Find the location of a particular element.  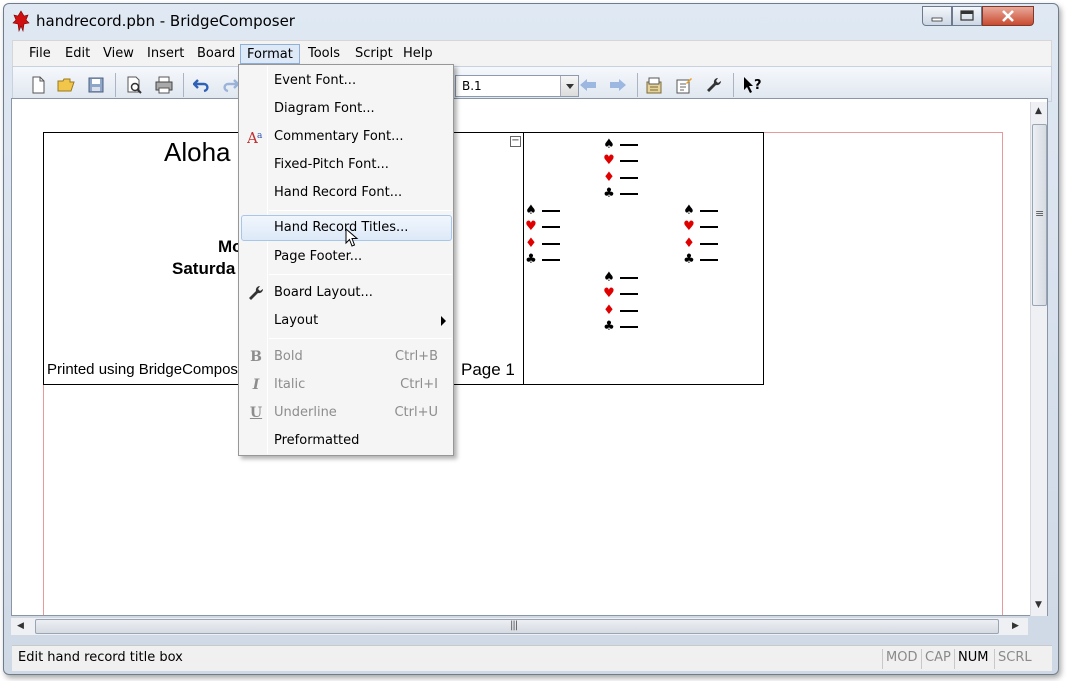

scroll-right-icon: ▶ is located at coordinates (1015, 626).